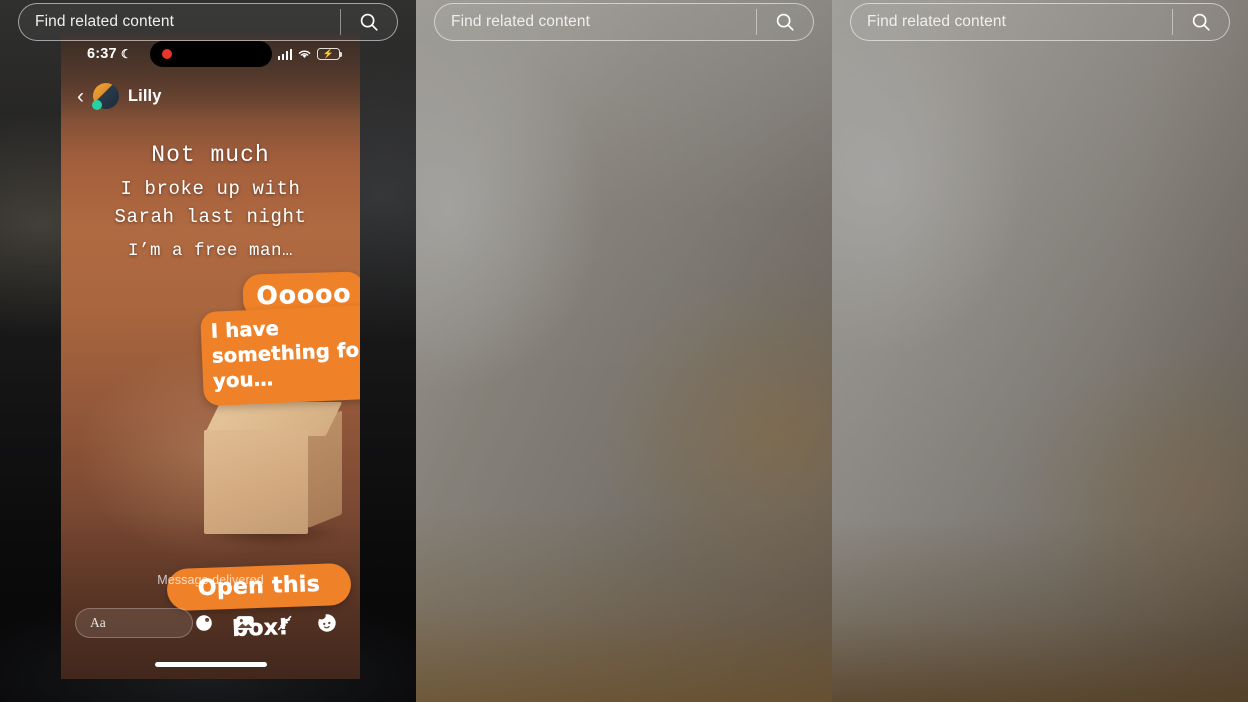 The height and width of the screenshot is (702, 1248). I want to click on contact-name-1: Lilly, so click(145, 95).